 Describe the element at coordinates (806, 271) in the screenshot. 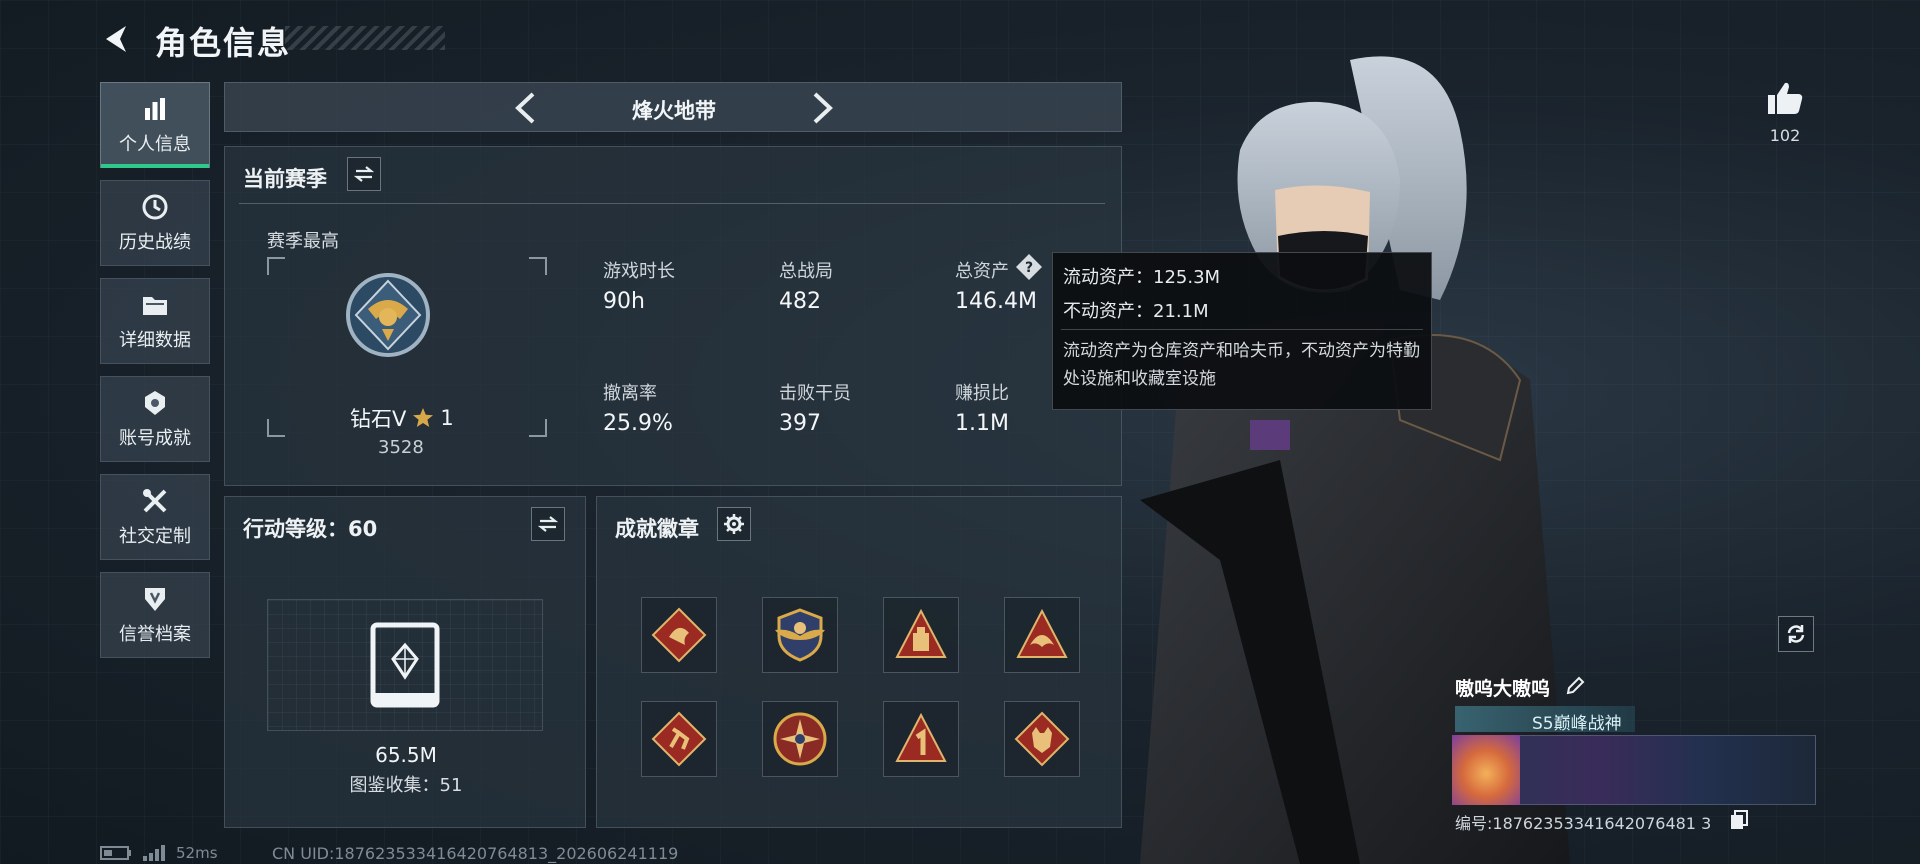

I see `stat-label-total-matches: 总战局` at that location.